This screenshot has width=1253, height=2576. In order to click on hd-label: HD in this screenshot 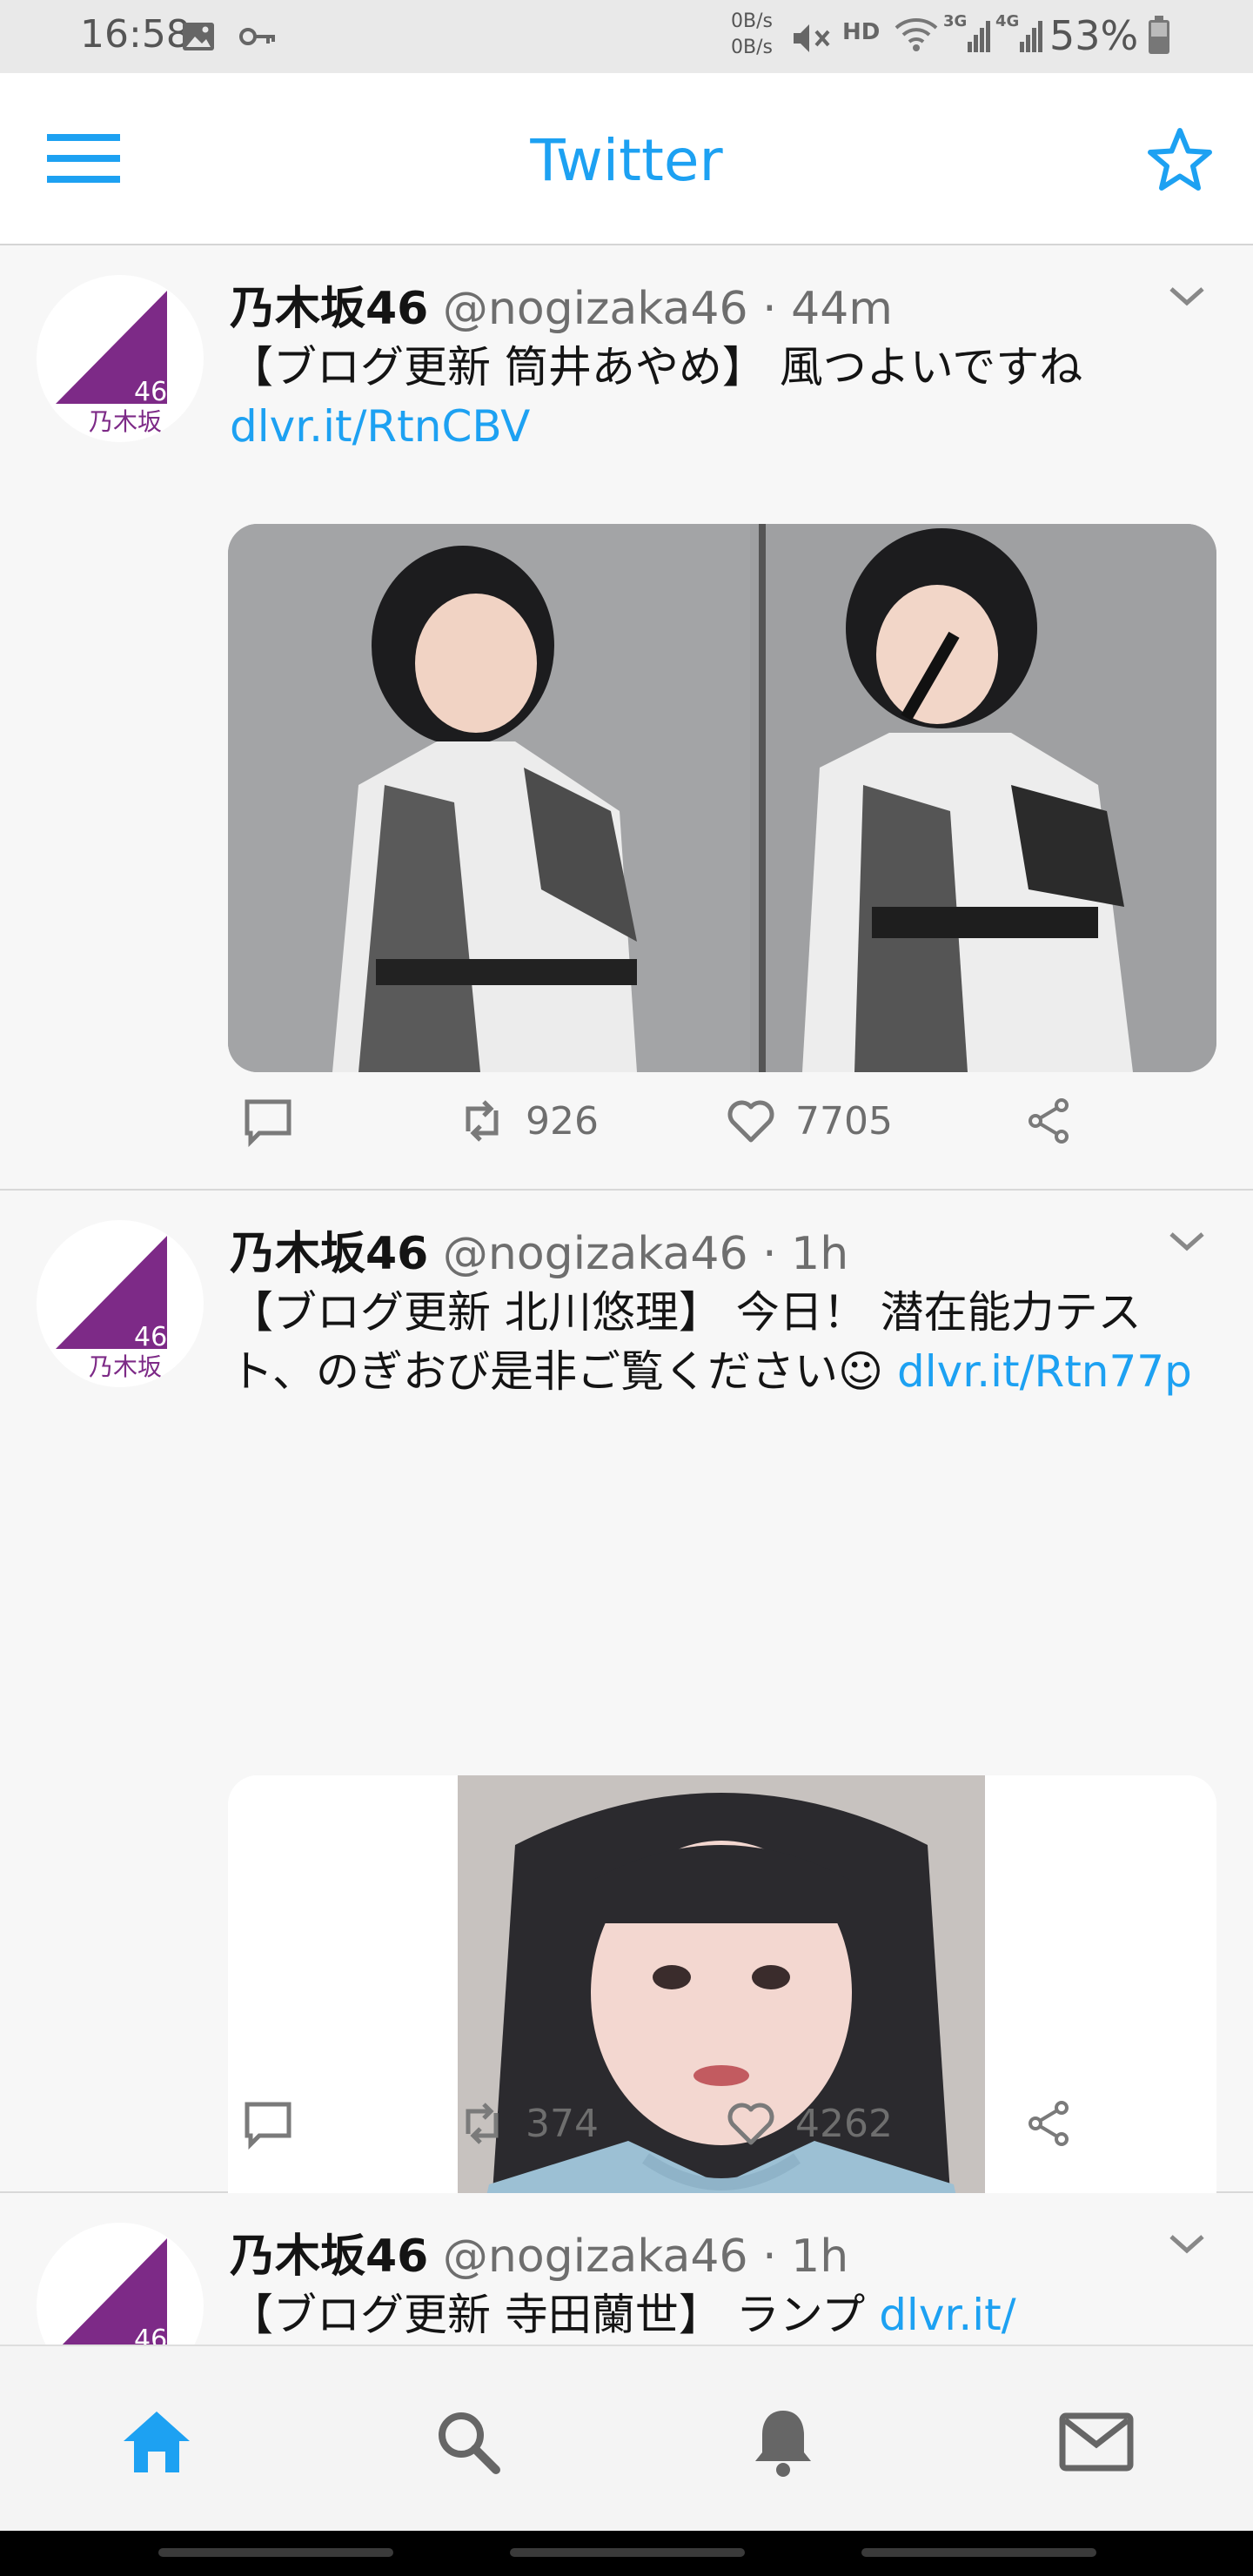, I will do `click(861, 32)`.